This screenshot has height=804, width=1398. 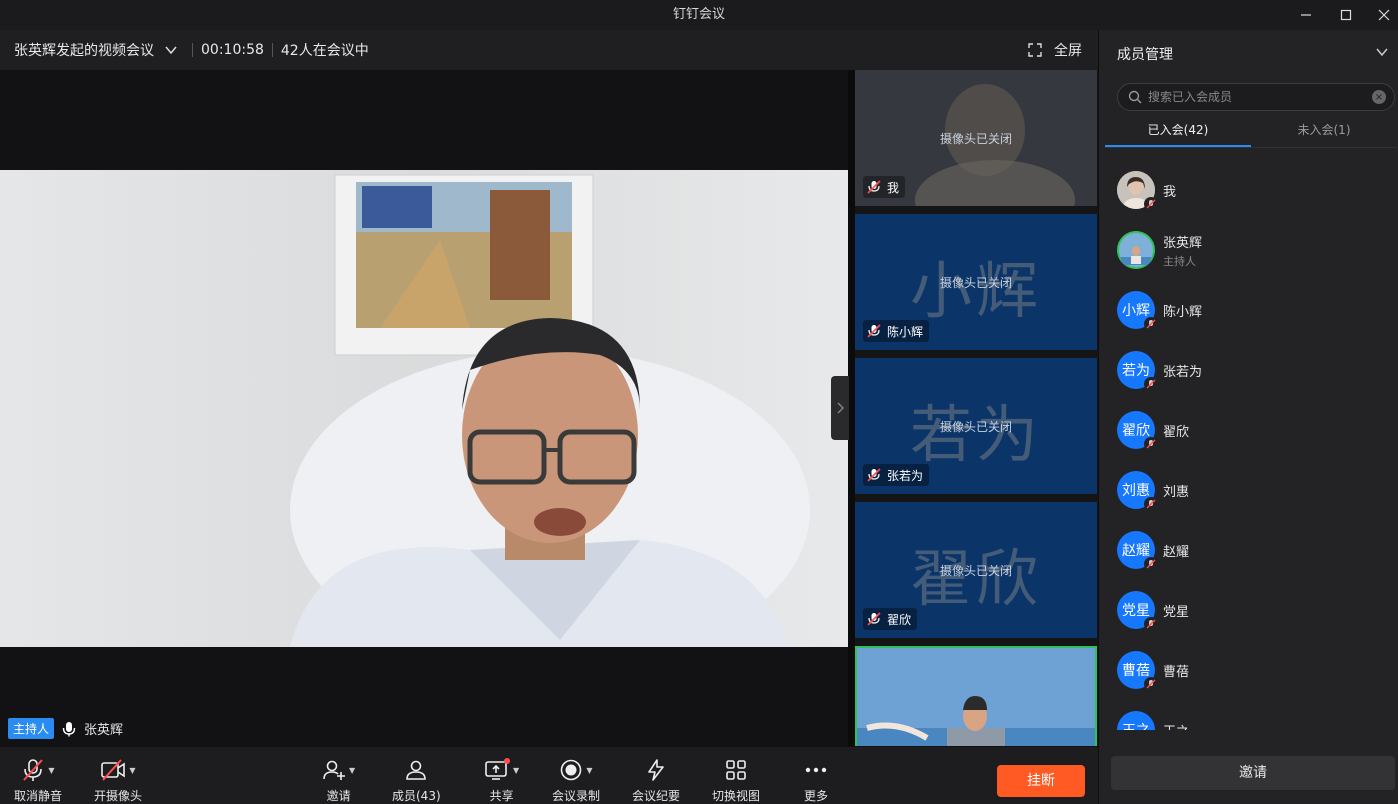 I want to click on member-tabs: 已入会(42) 未入会(1), so click(x=1251, y=132).